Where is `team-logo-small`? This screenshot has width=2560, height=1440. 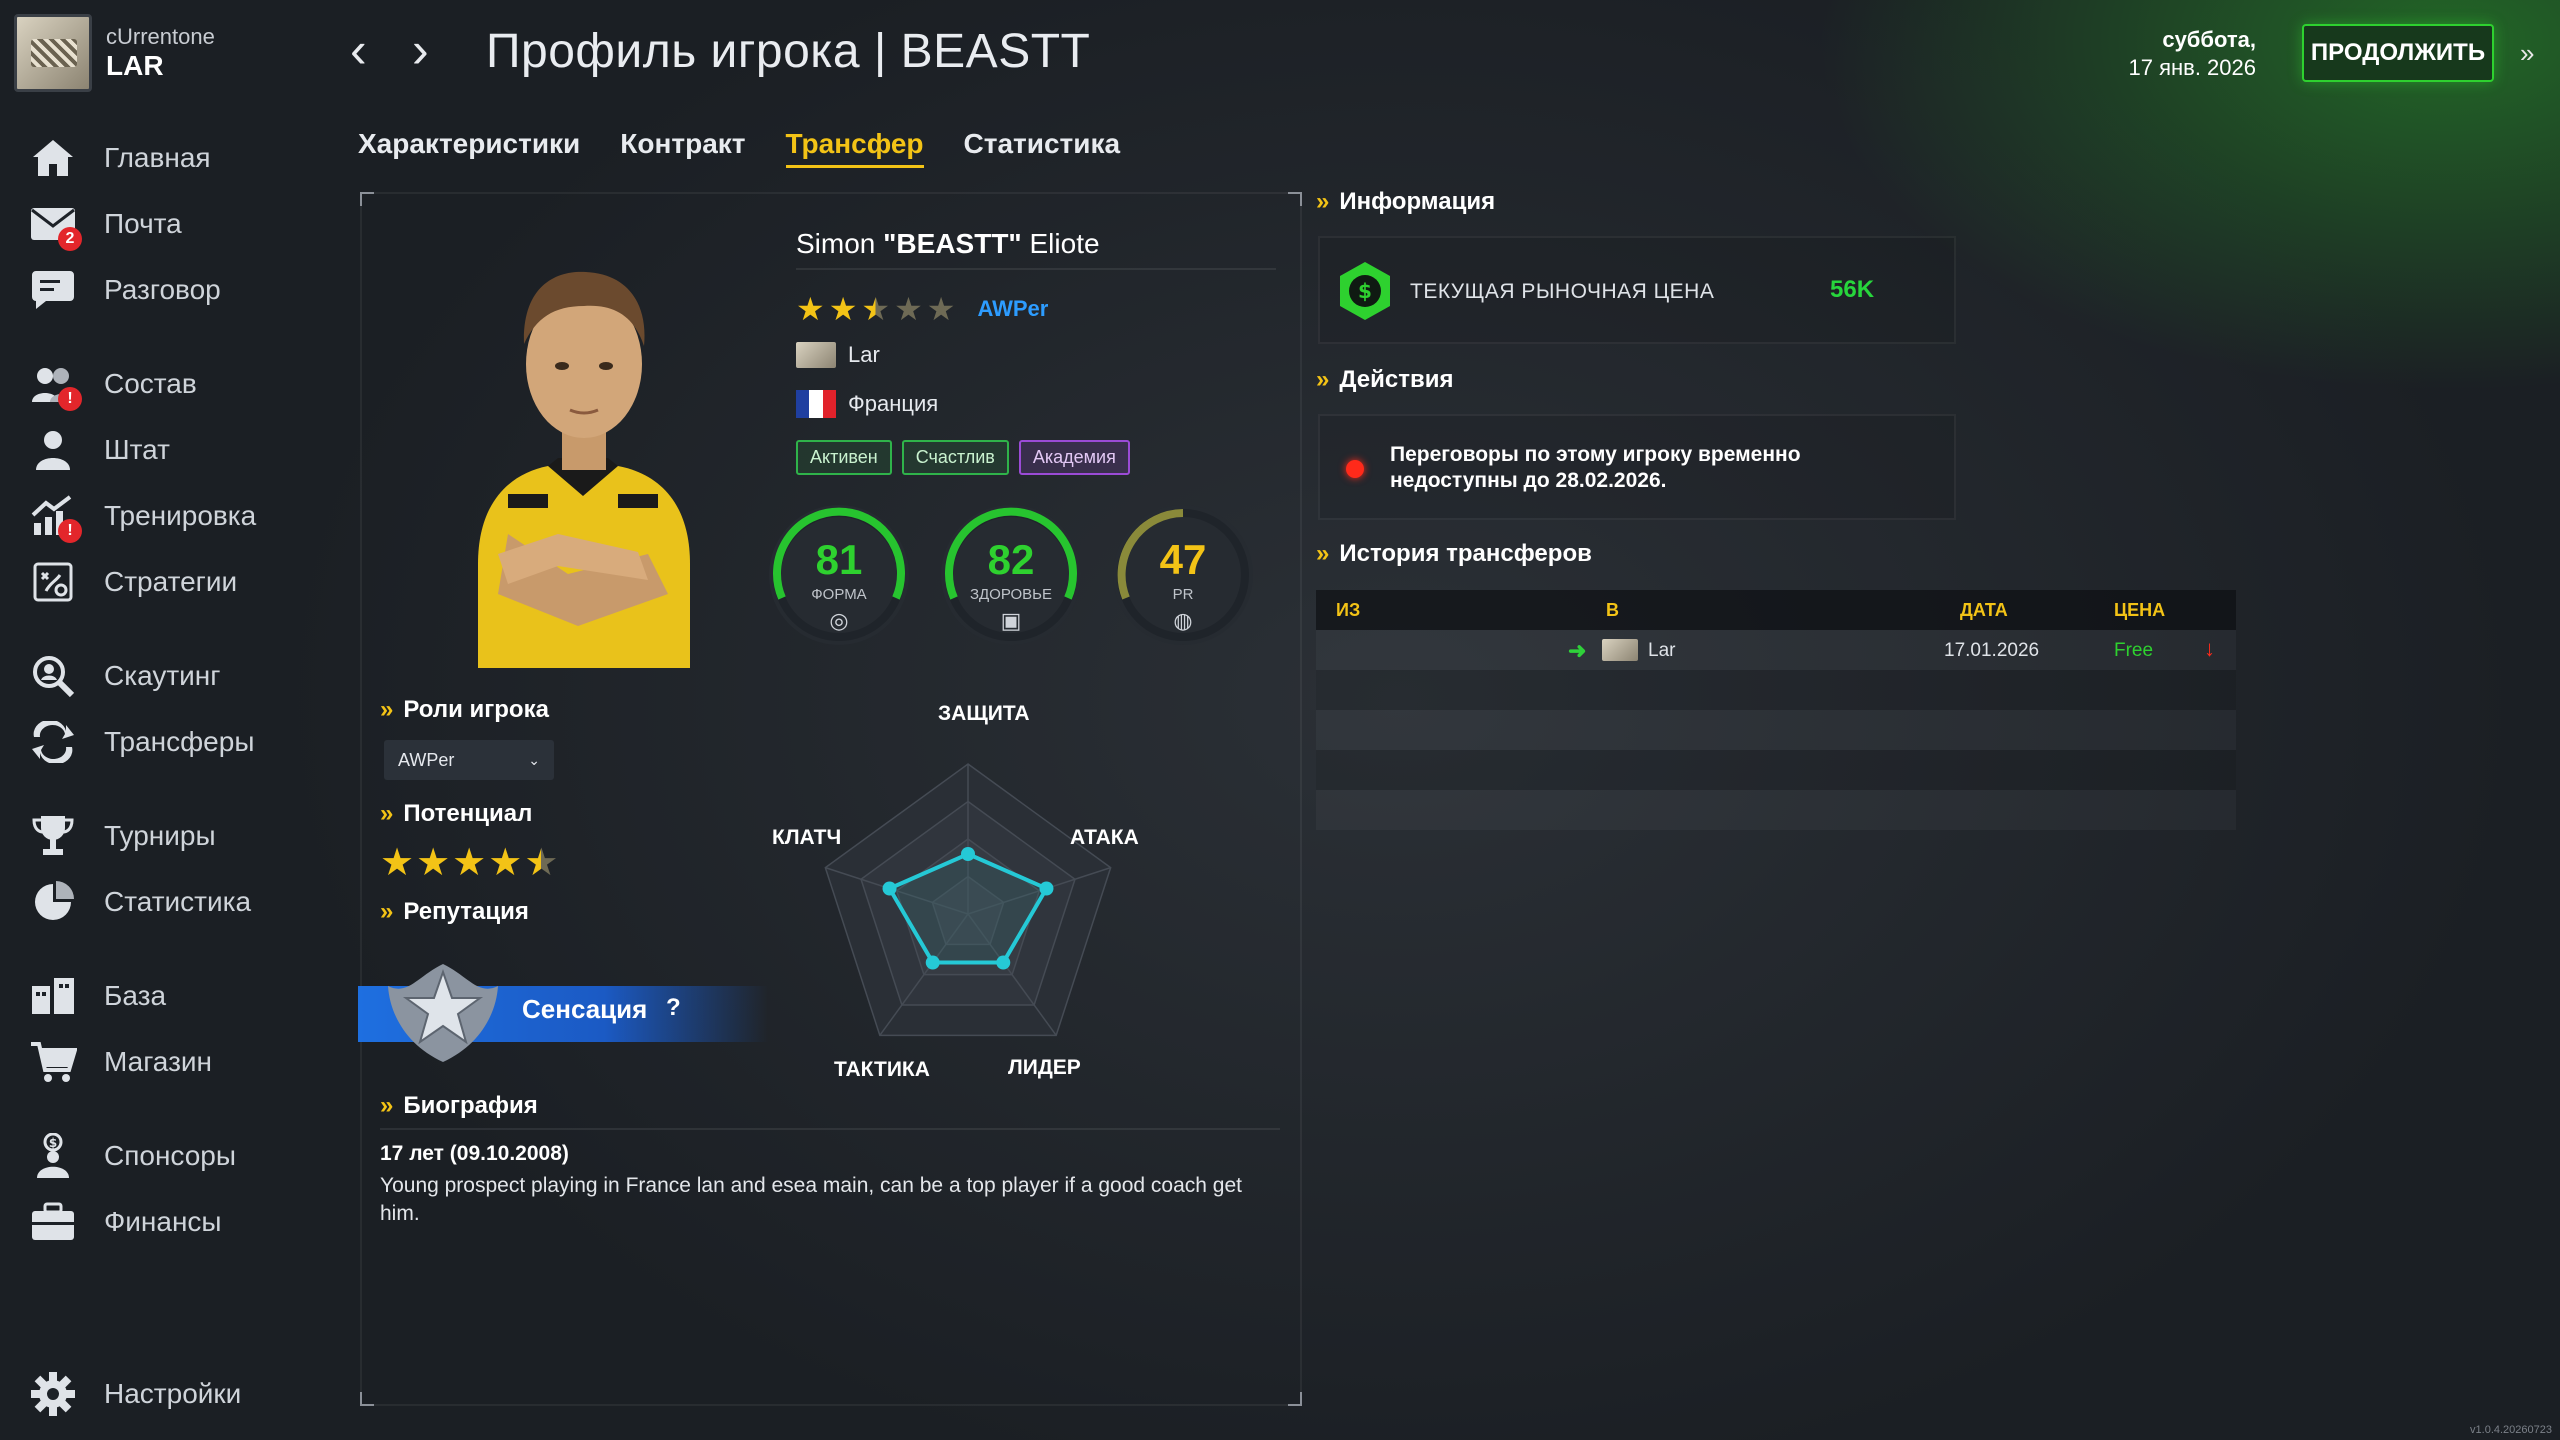
team-logo-small is located at coordinates (816, 355).